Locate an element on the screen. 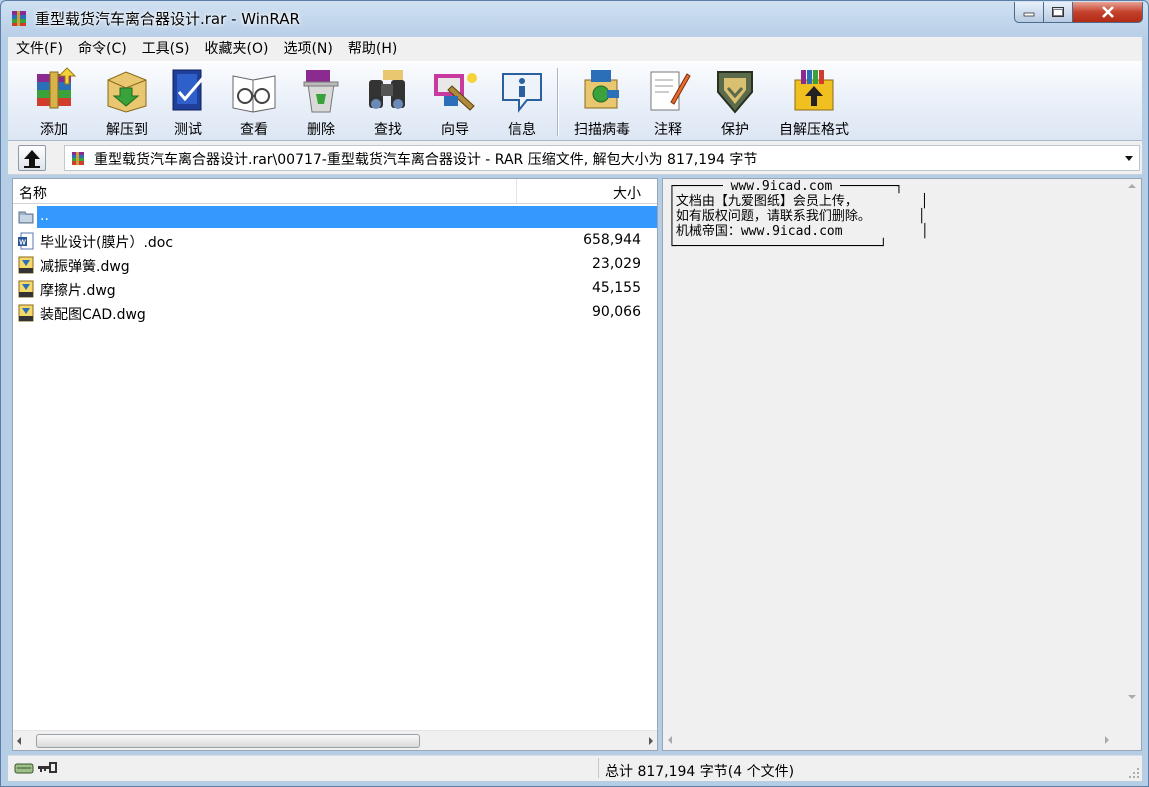 Image resolution: width=1149 pixels, height=787 pixels. wizard-button: 向导 is located at coordinates (455, 102).